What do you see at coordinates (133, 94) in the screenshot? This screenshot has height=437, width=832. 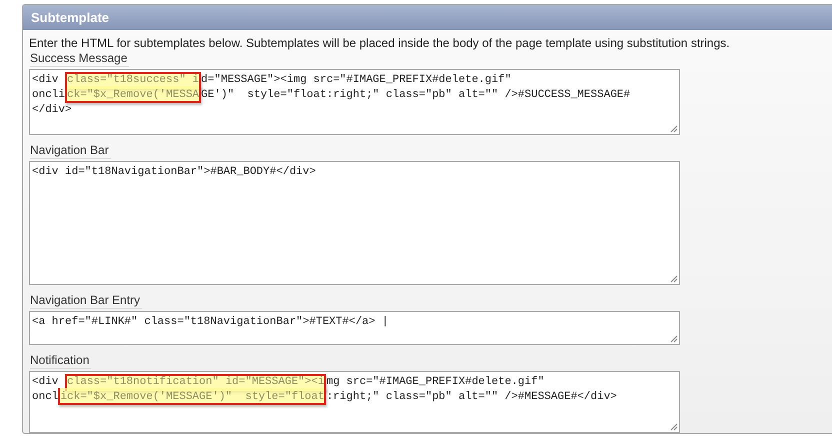 I see `highlight-mark: ck="$x_Remove('MESSA` at bounding box center [133, 94].